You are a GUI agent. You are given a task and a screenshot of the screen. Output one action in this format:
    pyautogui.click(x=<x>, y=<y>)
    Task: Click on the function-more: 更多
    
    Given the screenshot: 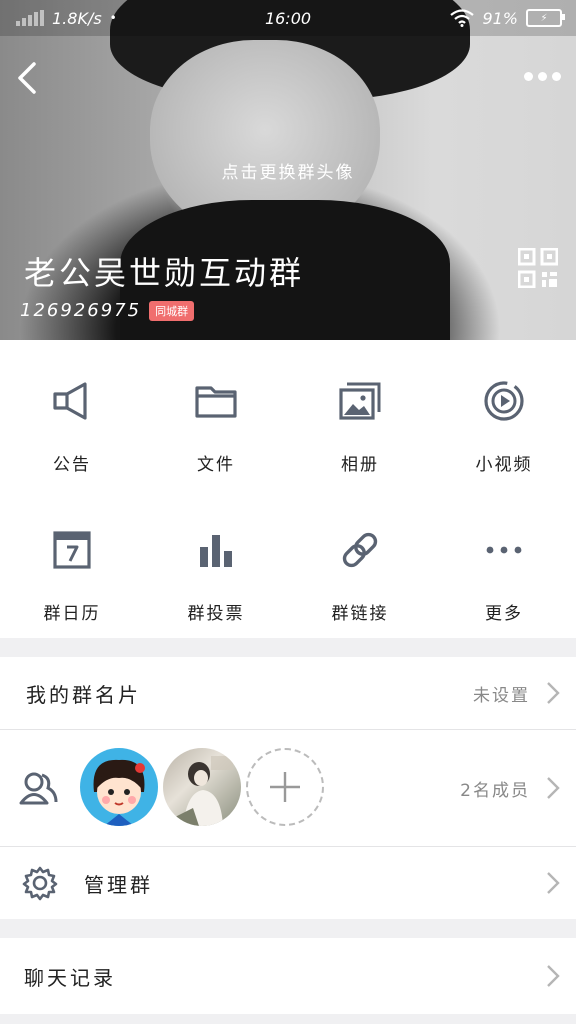 What is the action you would take?
    pyautogui.click(x=504, y=563)
    